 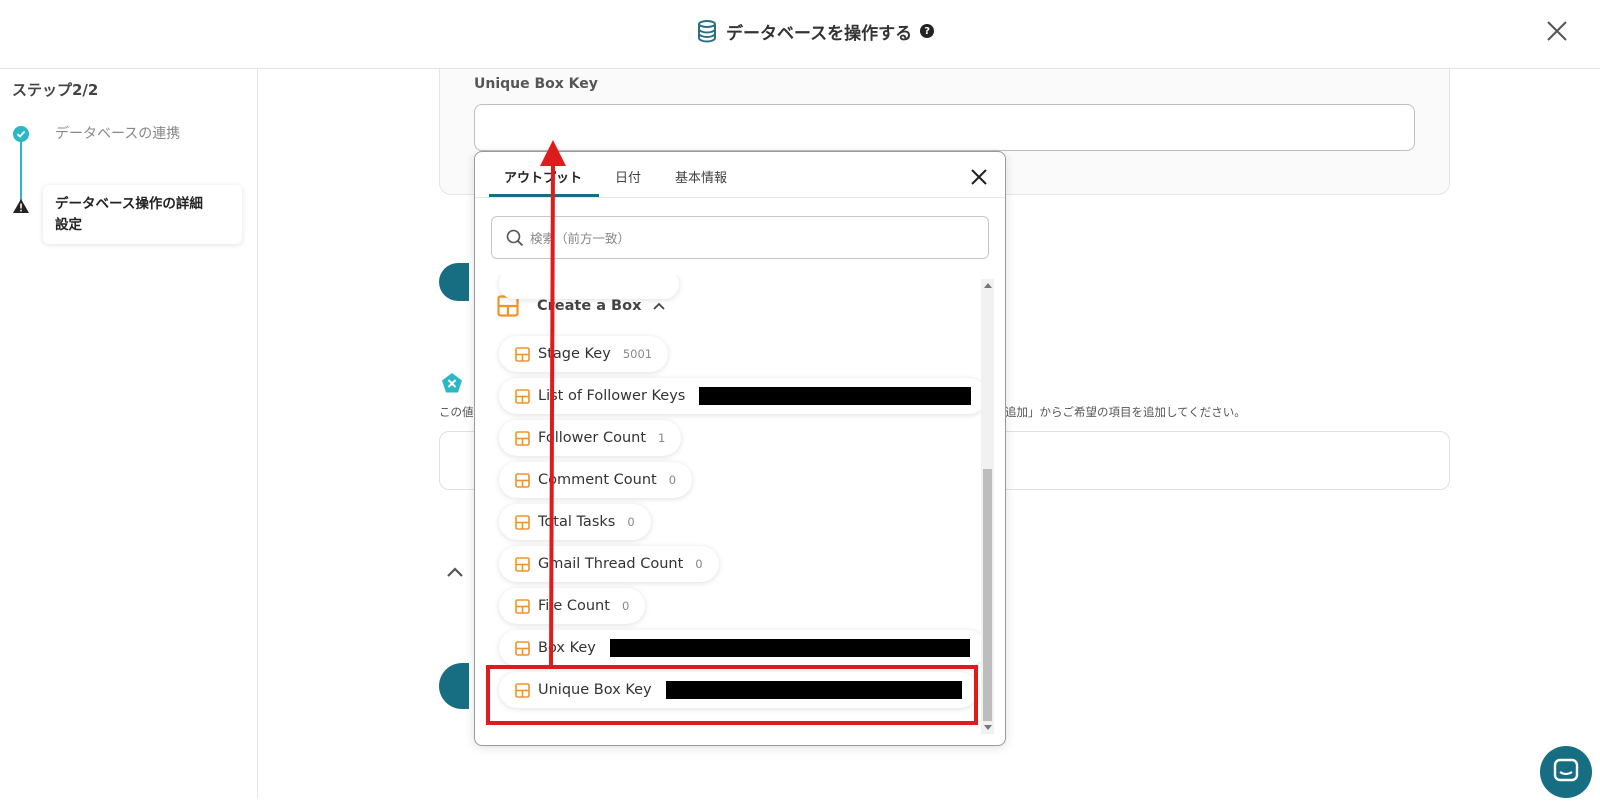 What do you see at coordinates (454, 686) in the screenshot?
I see `submit-button-partial` at bounding box center [454, 686].